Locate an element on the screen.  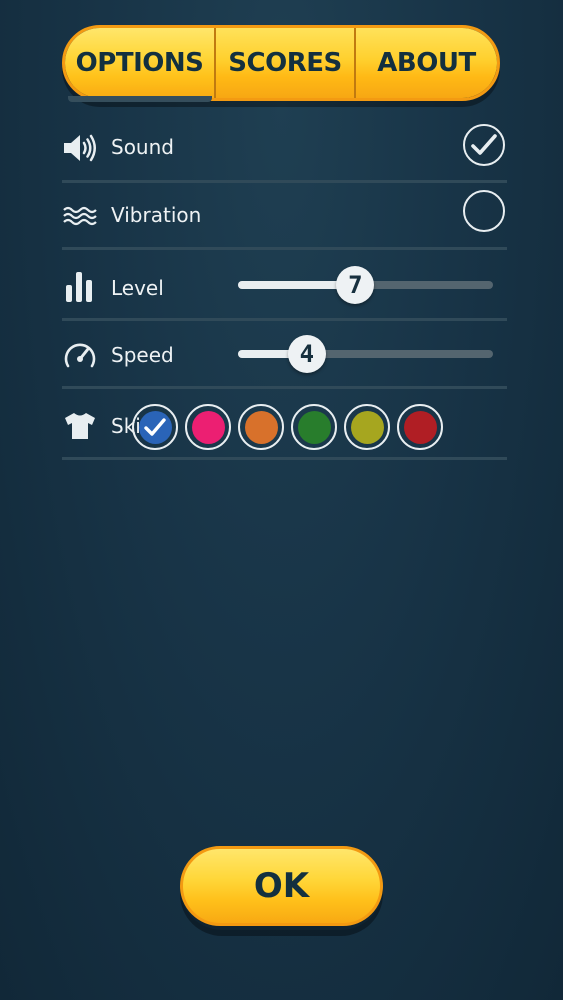
skin-swatch-pink is located at coordinates (208, 427).